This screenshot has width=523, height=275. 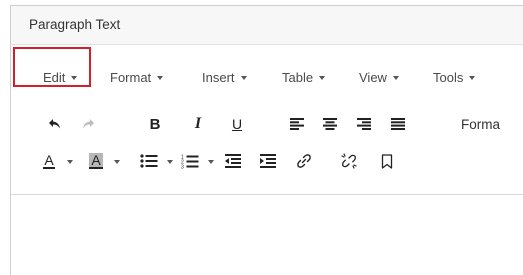 I want to click on toolbar-row-1: B I U Forma, so click(x=267, y=124).